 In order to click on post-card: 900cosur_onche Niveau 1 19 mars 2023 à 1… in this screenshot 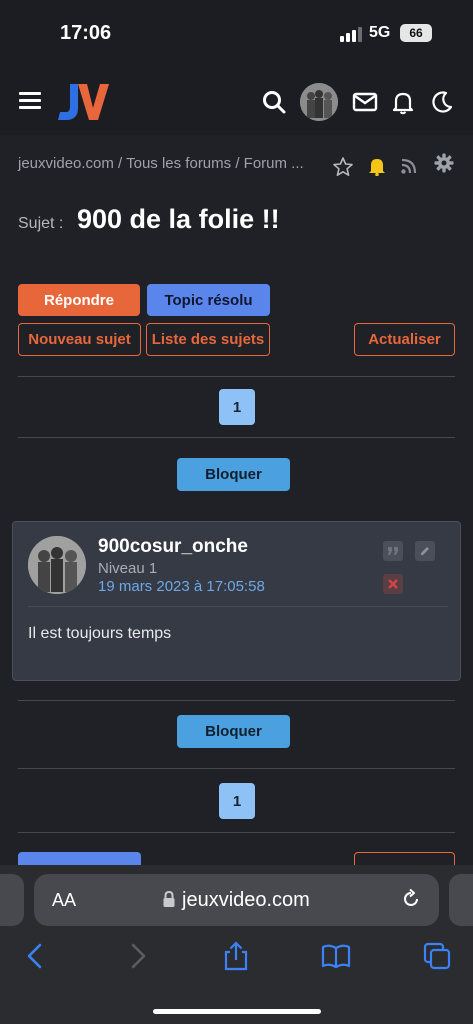, I will do `click(236, 601)`.